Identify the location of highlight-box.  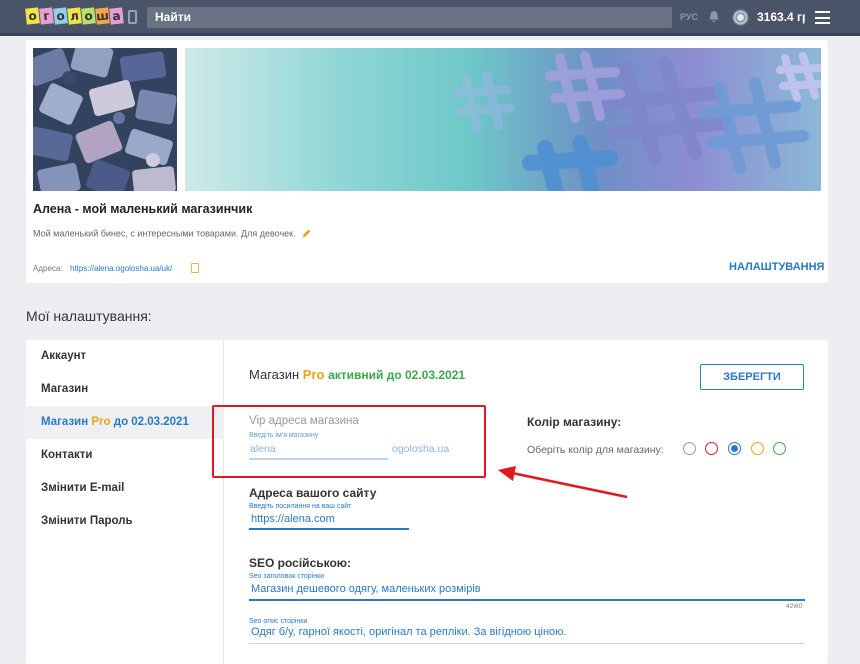
(349, 441).